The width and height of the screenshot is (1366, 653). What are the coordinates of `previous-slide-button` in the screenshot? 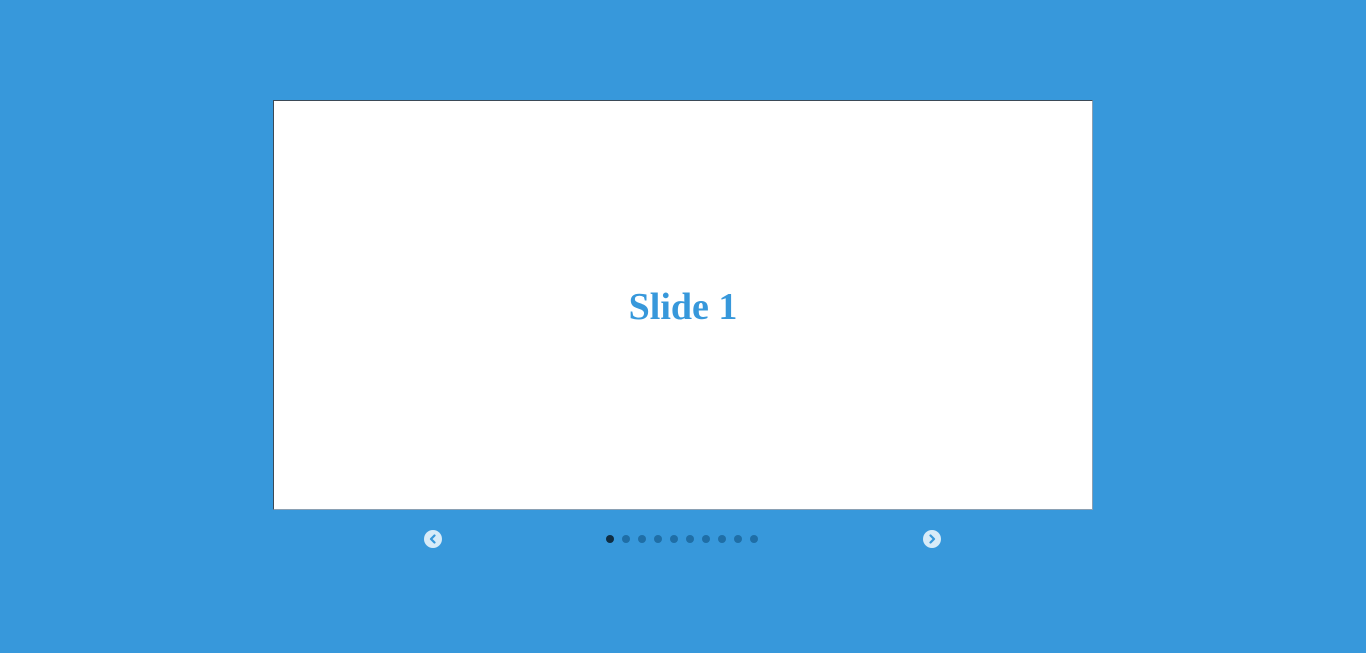 It's located at (433, 539).